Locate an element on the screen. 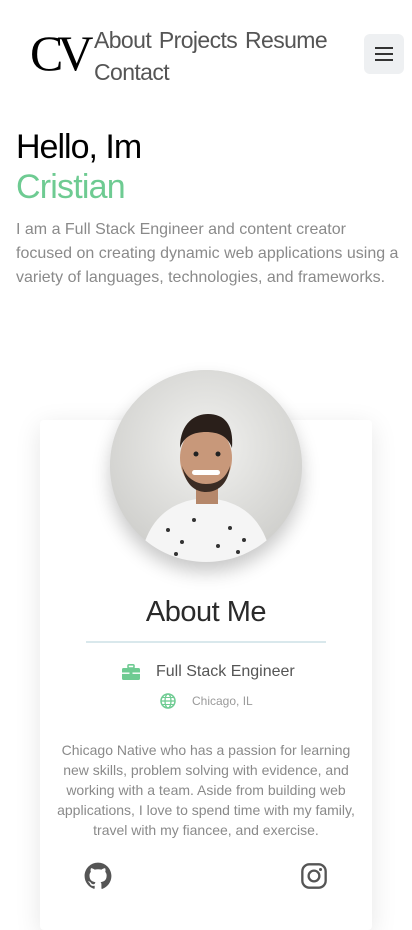  role-row: Full Stack Engineer is located at coordinates (208, 672).